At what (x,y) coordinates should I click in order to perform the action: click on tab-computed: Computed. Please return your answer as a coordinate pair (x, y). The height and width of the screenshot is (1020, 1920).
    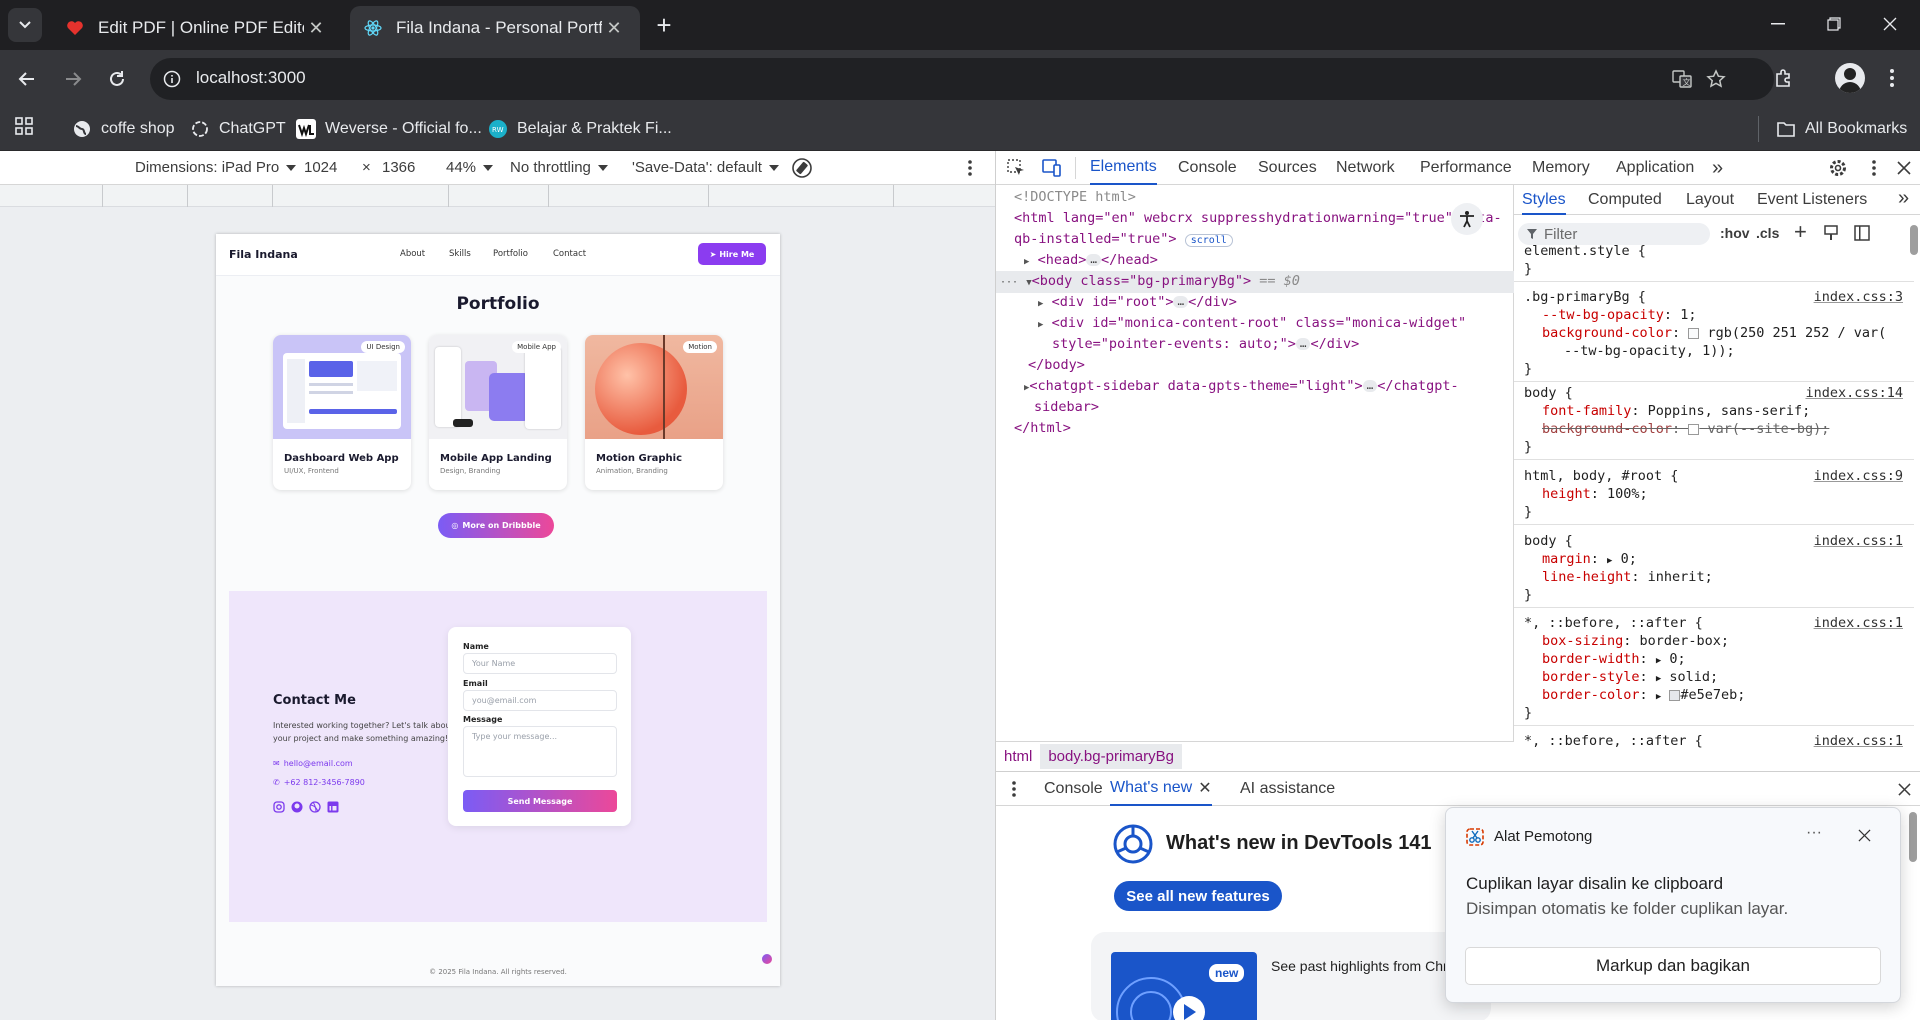
    Looking at the image, I should click on (1625, 200).